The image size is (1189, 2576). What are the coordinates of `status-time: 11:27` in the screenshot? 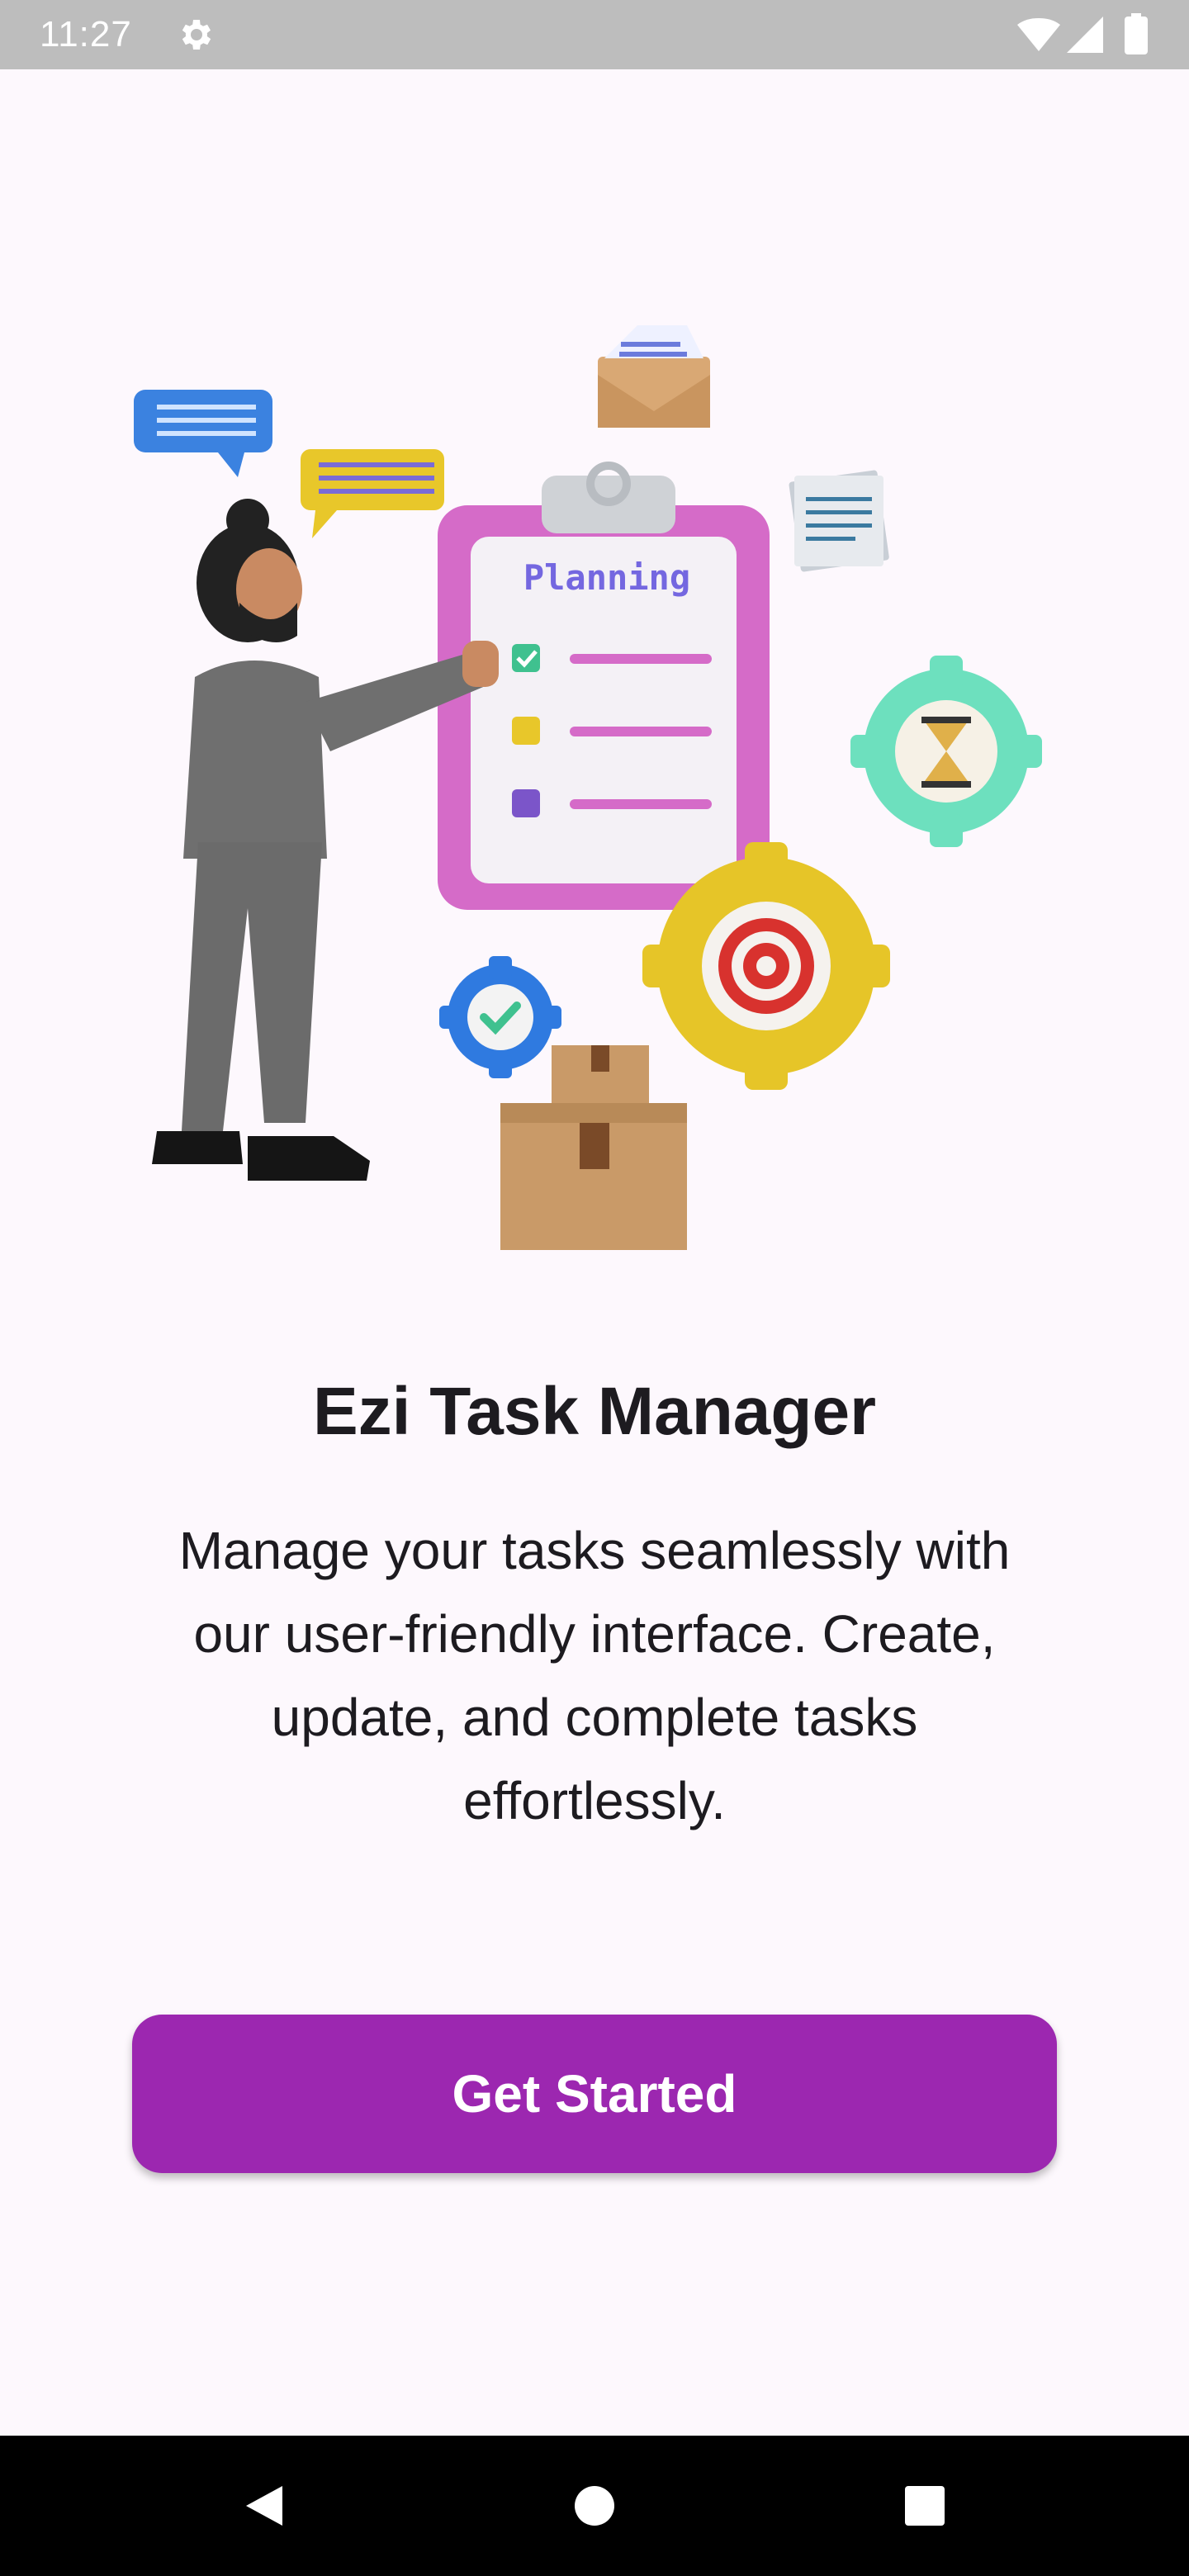 It's located at (86, 34).